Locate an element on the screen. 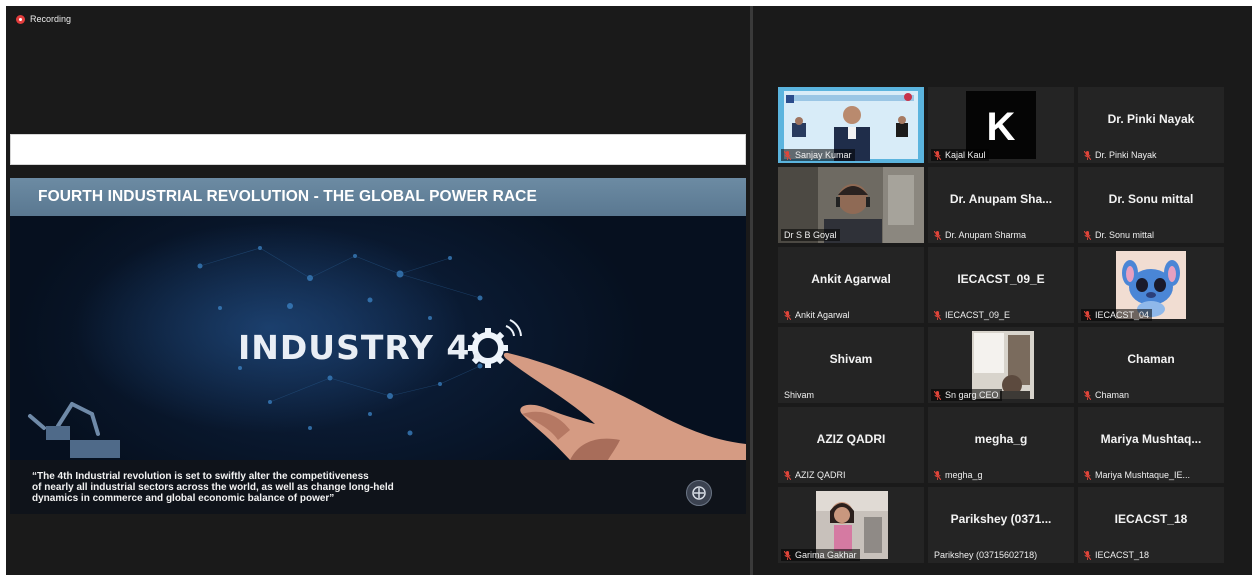 This screenshot has width=1252, height=575. participant-tile: Ankit Agarwal Ankit Agarwal is located at coordinates (851, 285).